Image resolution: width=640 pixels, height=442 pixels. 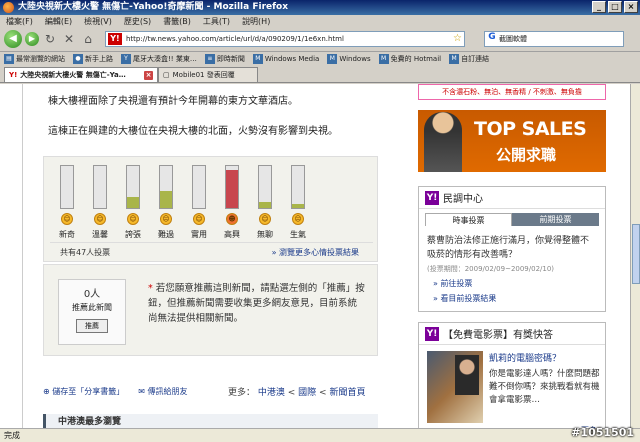 What do you see at coordinates (93, 59) in the screenshot?
I see `bookmark-getting-started: ● 新手上路` at bounding box center [93, 59].